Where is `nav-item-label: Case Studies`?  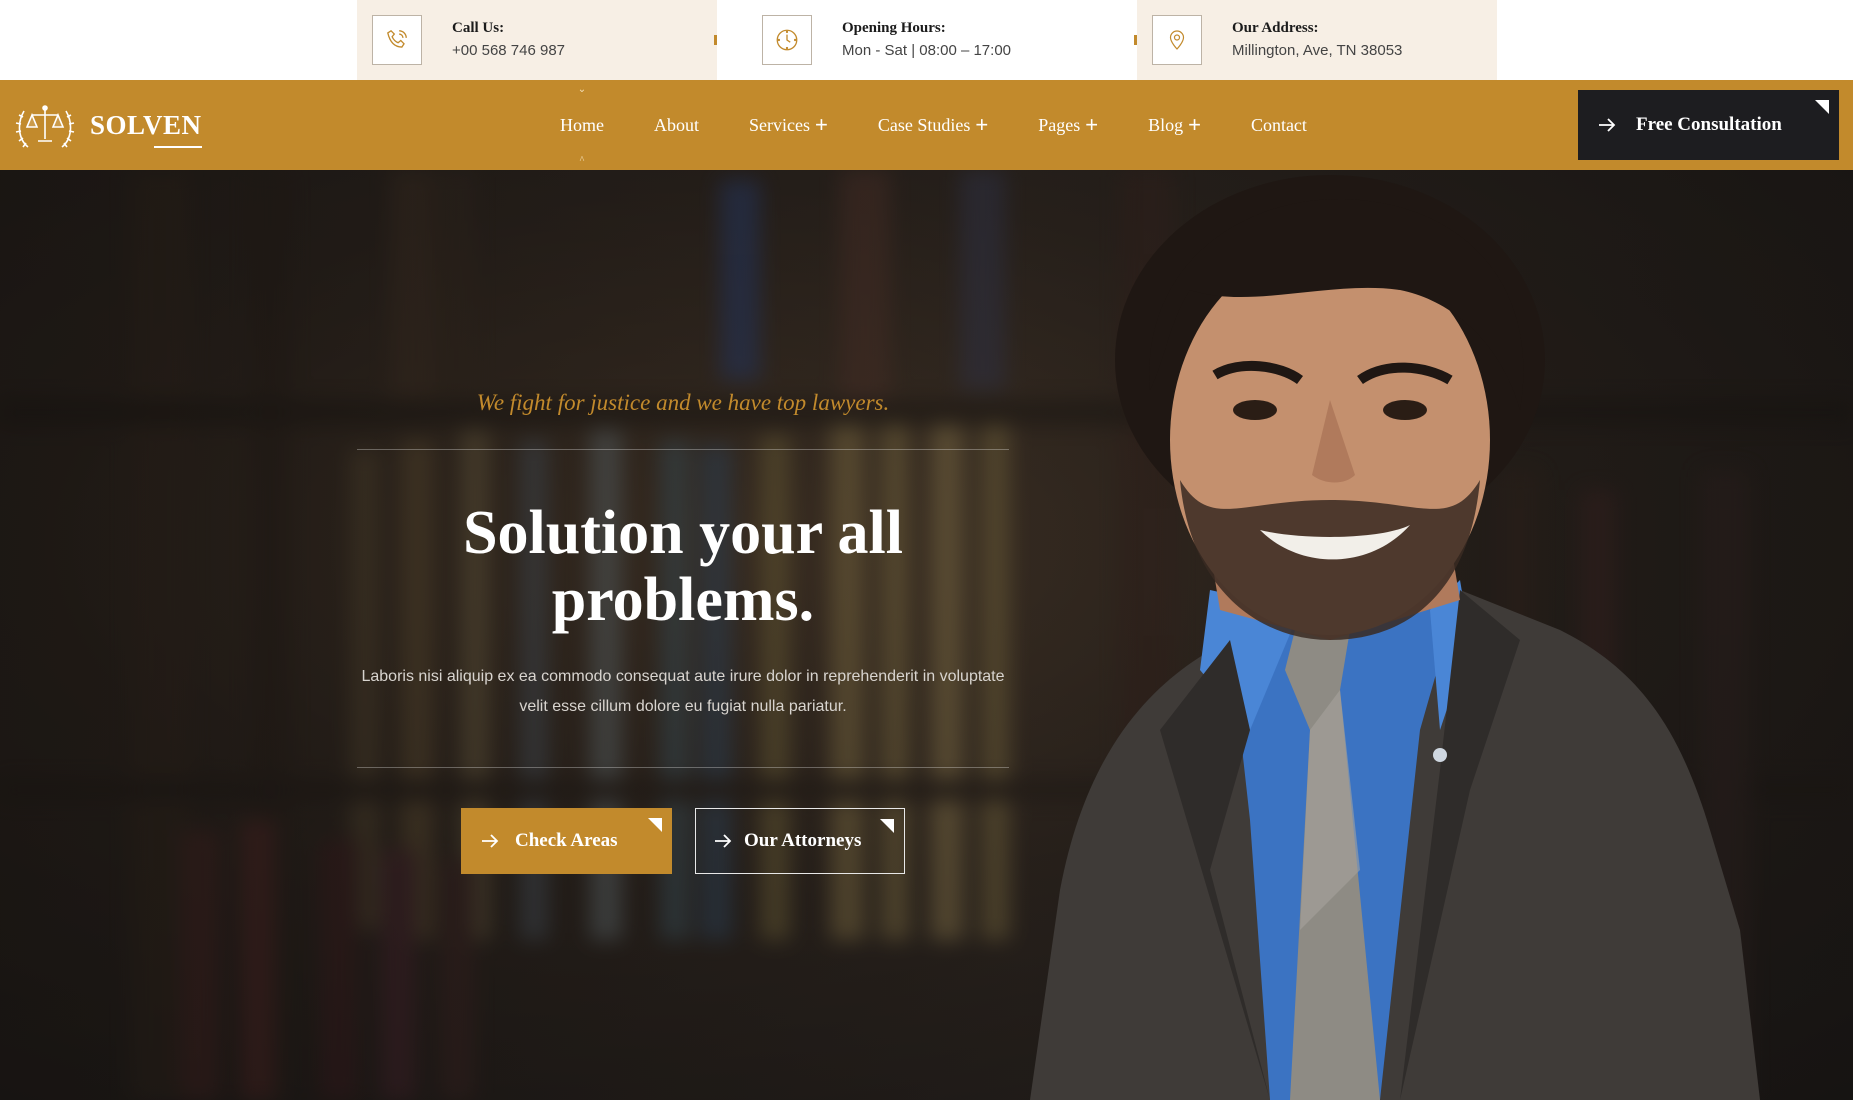
nav-item-label: Case Studies is located at coordinates (924, 124).